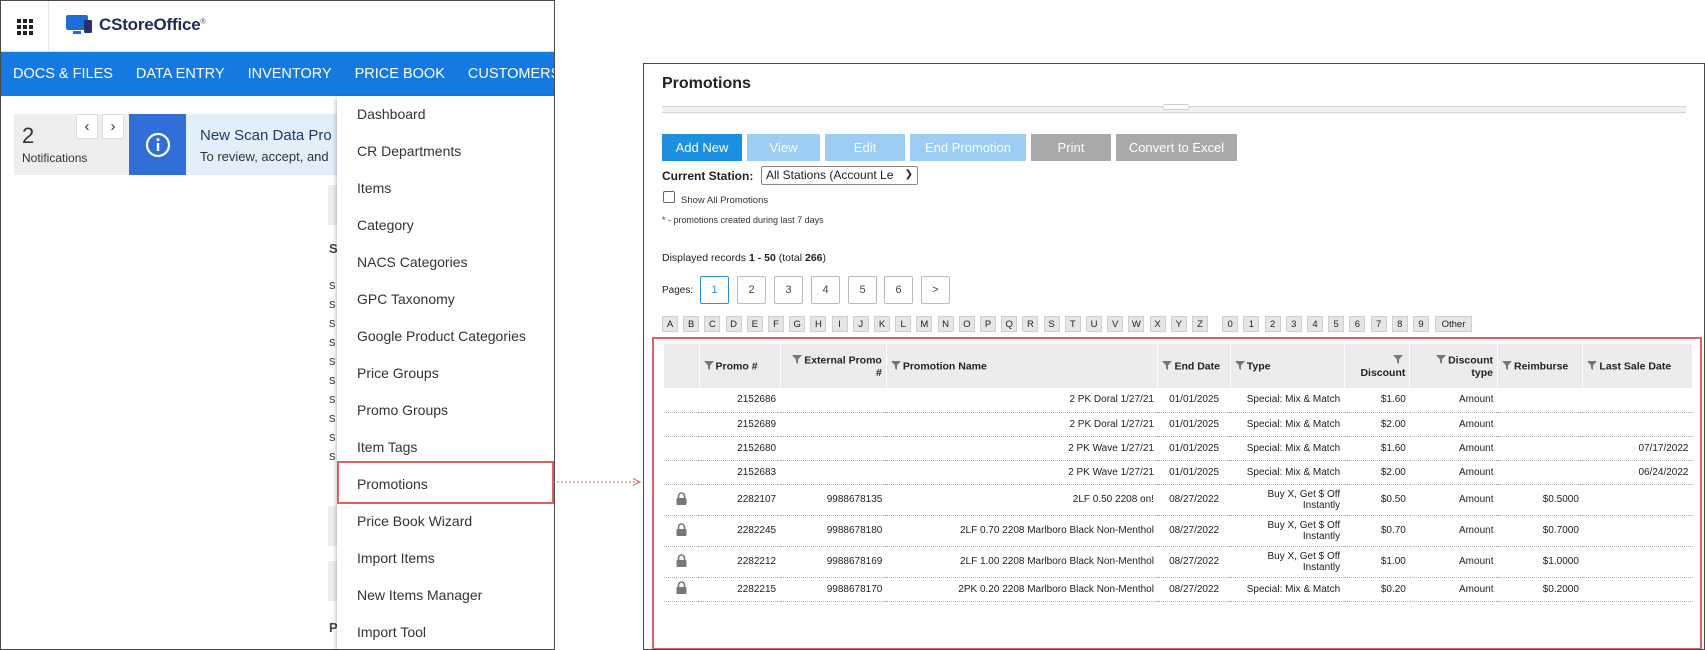 This screenshot has height=650, width=1705. What do you see at coordinates (1399, 324) in the screenshot?
I see `alphabet-filter-8: 8` at bounding box center [1399, 324].